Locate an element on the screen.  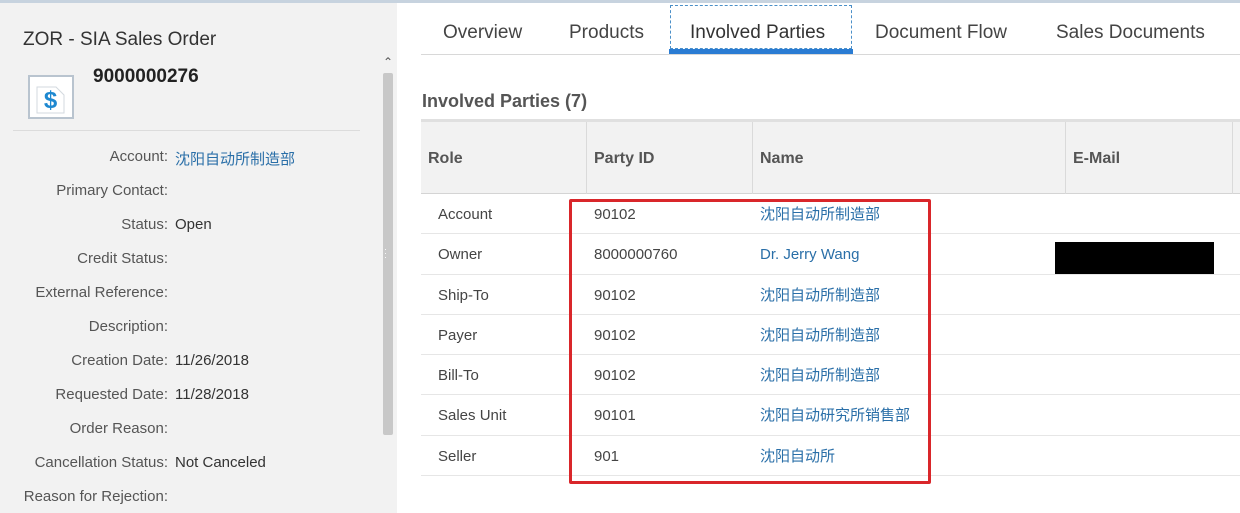
role-cell: Account is located at coordinates (465, 214).